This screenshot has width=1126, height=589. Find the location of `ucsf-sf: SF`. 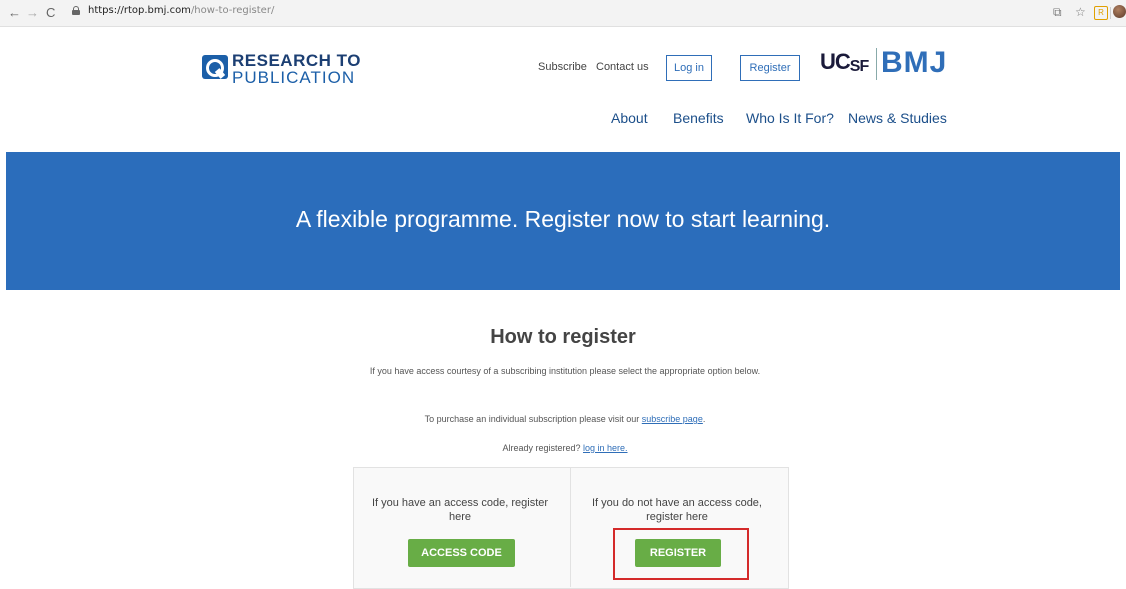

ucsf-sf: SF is located at coordinates (859, 66).